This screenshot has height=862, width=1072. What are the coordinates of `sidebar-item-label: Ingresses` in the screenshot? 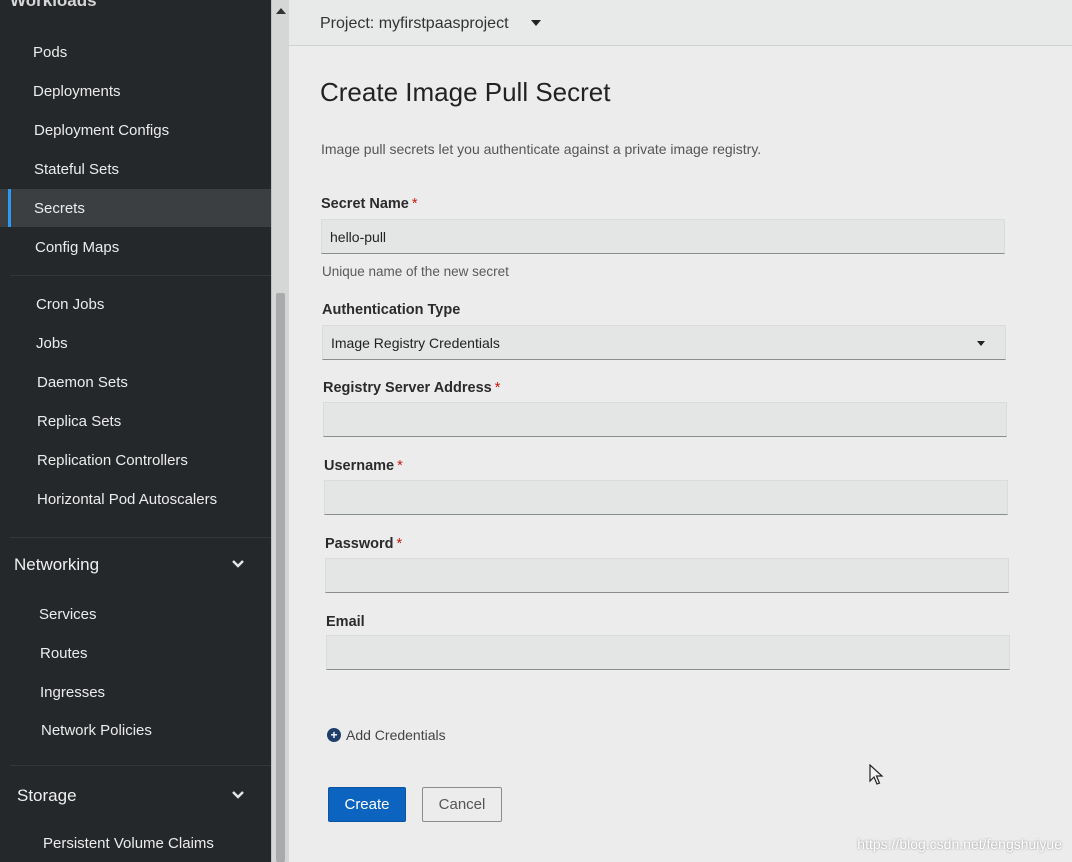 It's located at (73, 692).